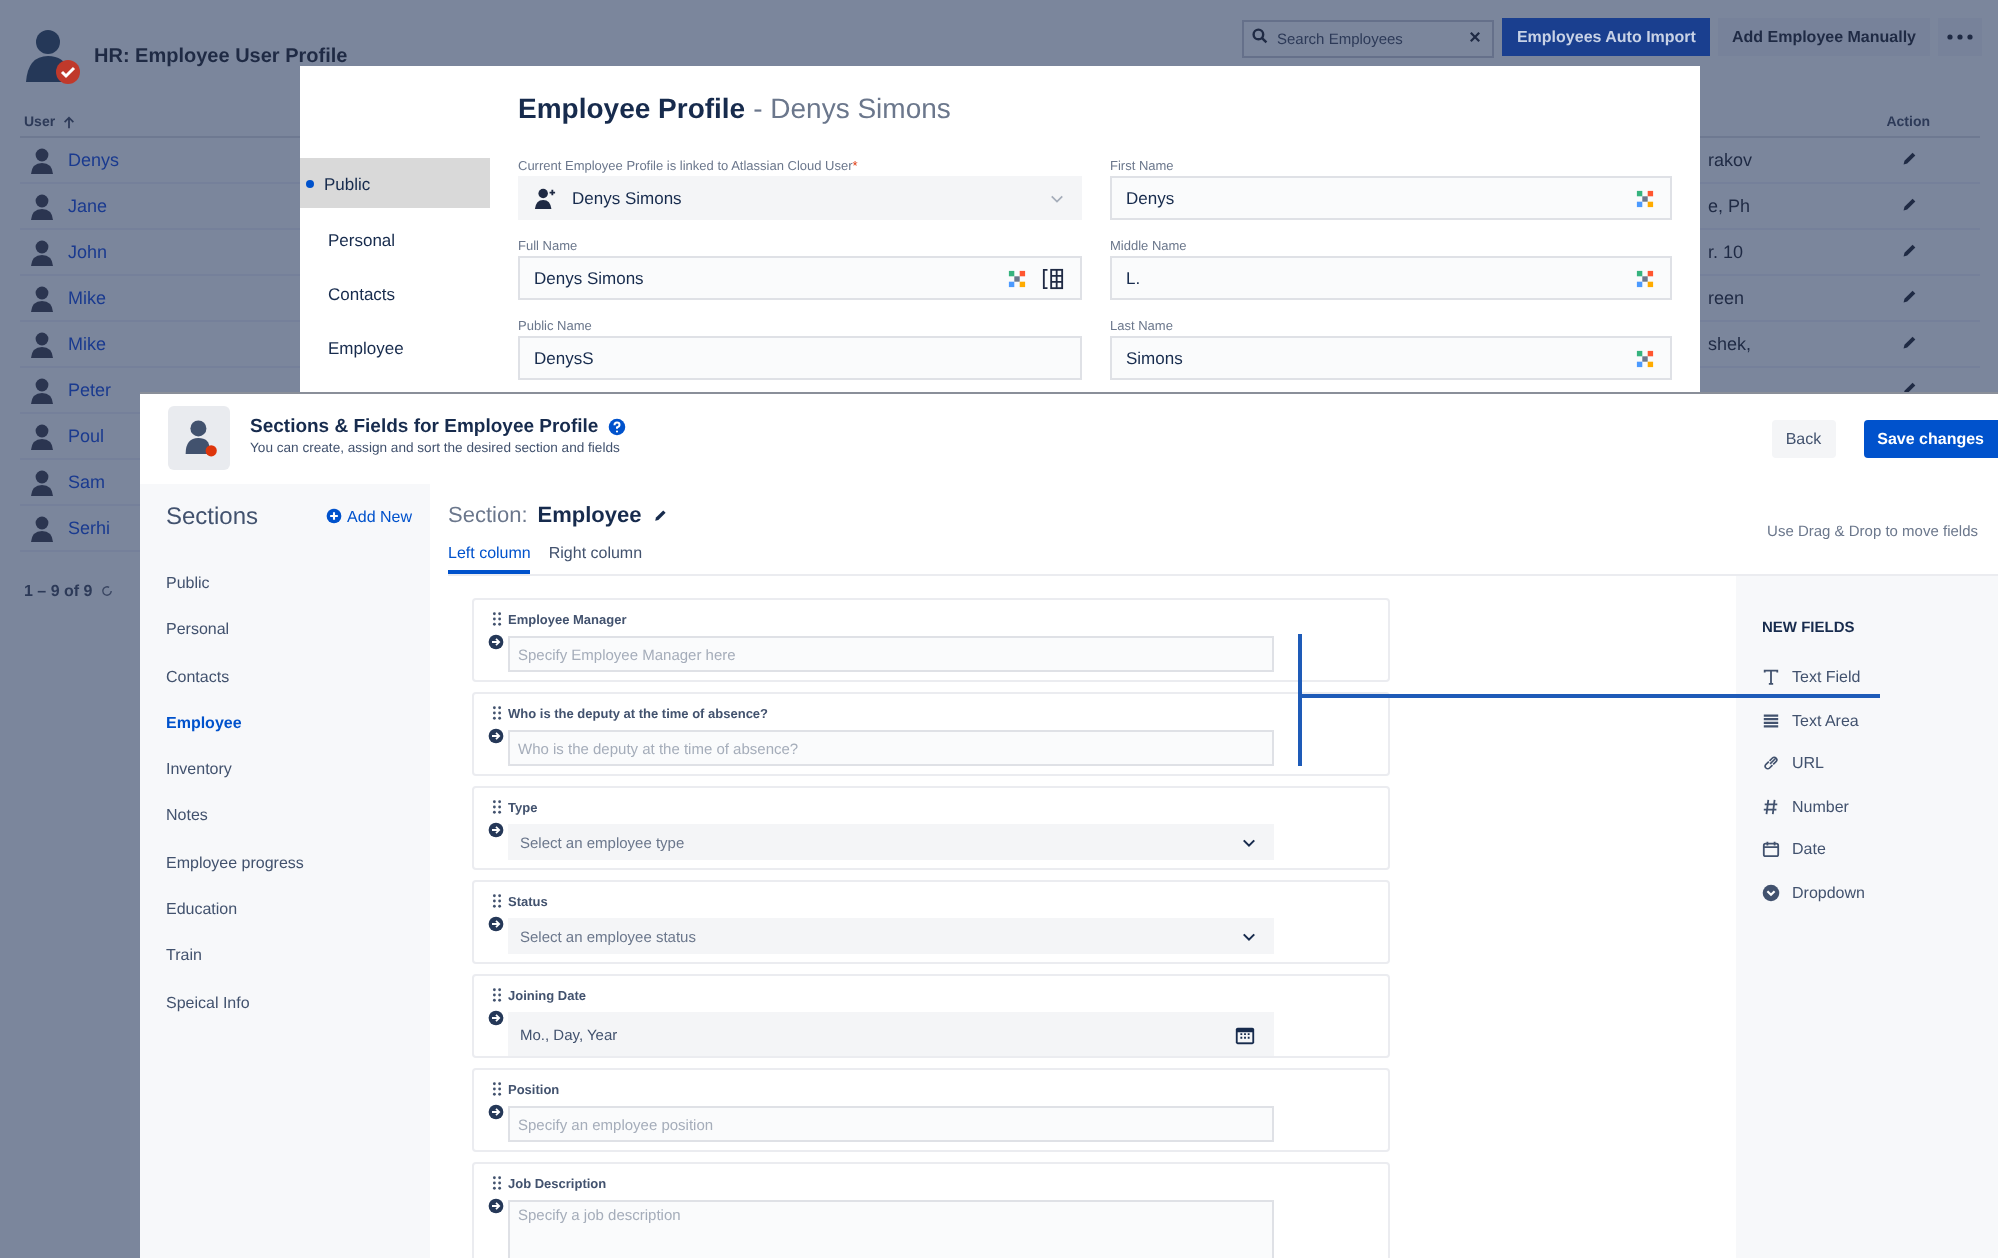 This screenshot has height=1258, width=1998. Describe the element at coordinates (1930, 439) in the screenshot. I see `save-button: Save changes` at that location.